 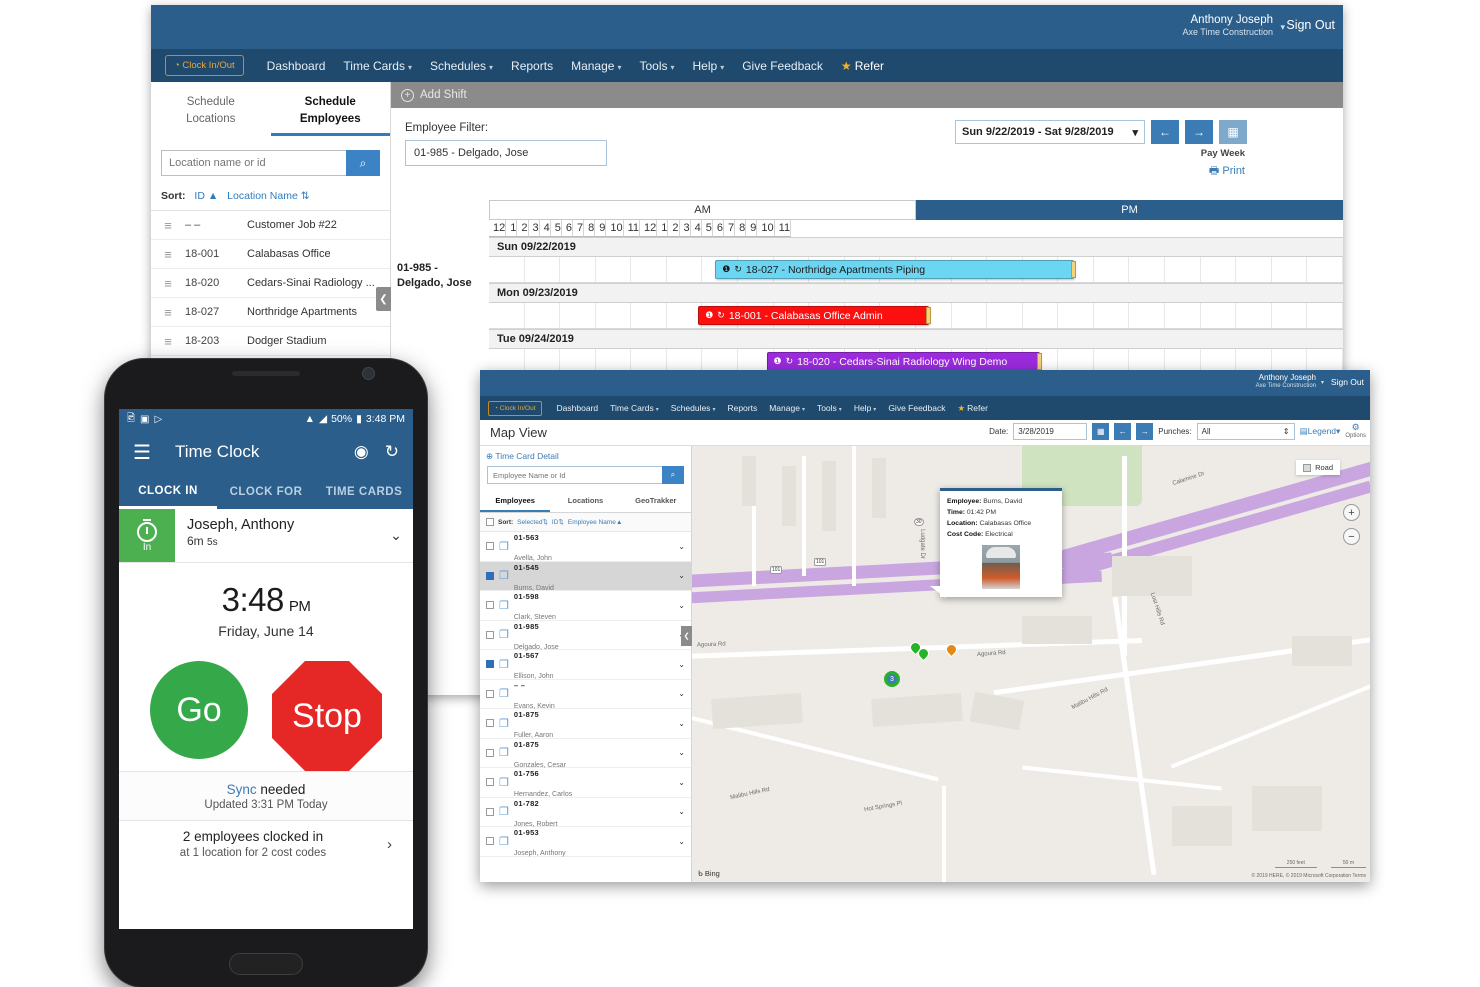 I want to click on clocked-in-card: In Joseph, Anthony 6m 5s ⌄, so click(x=266, y=536).